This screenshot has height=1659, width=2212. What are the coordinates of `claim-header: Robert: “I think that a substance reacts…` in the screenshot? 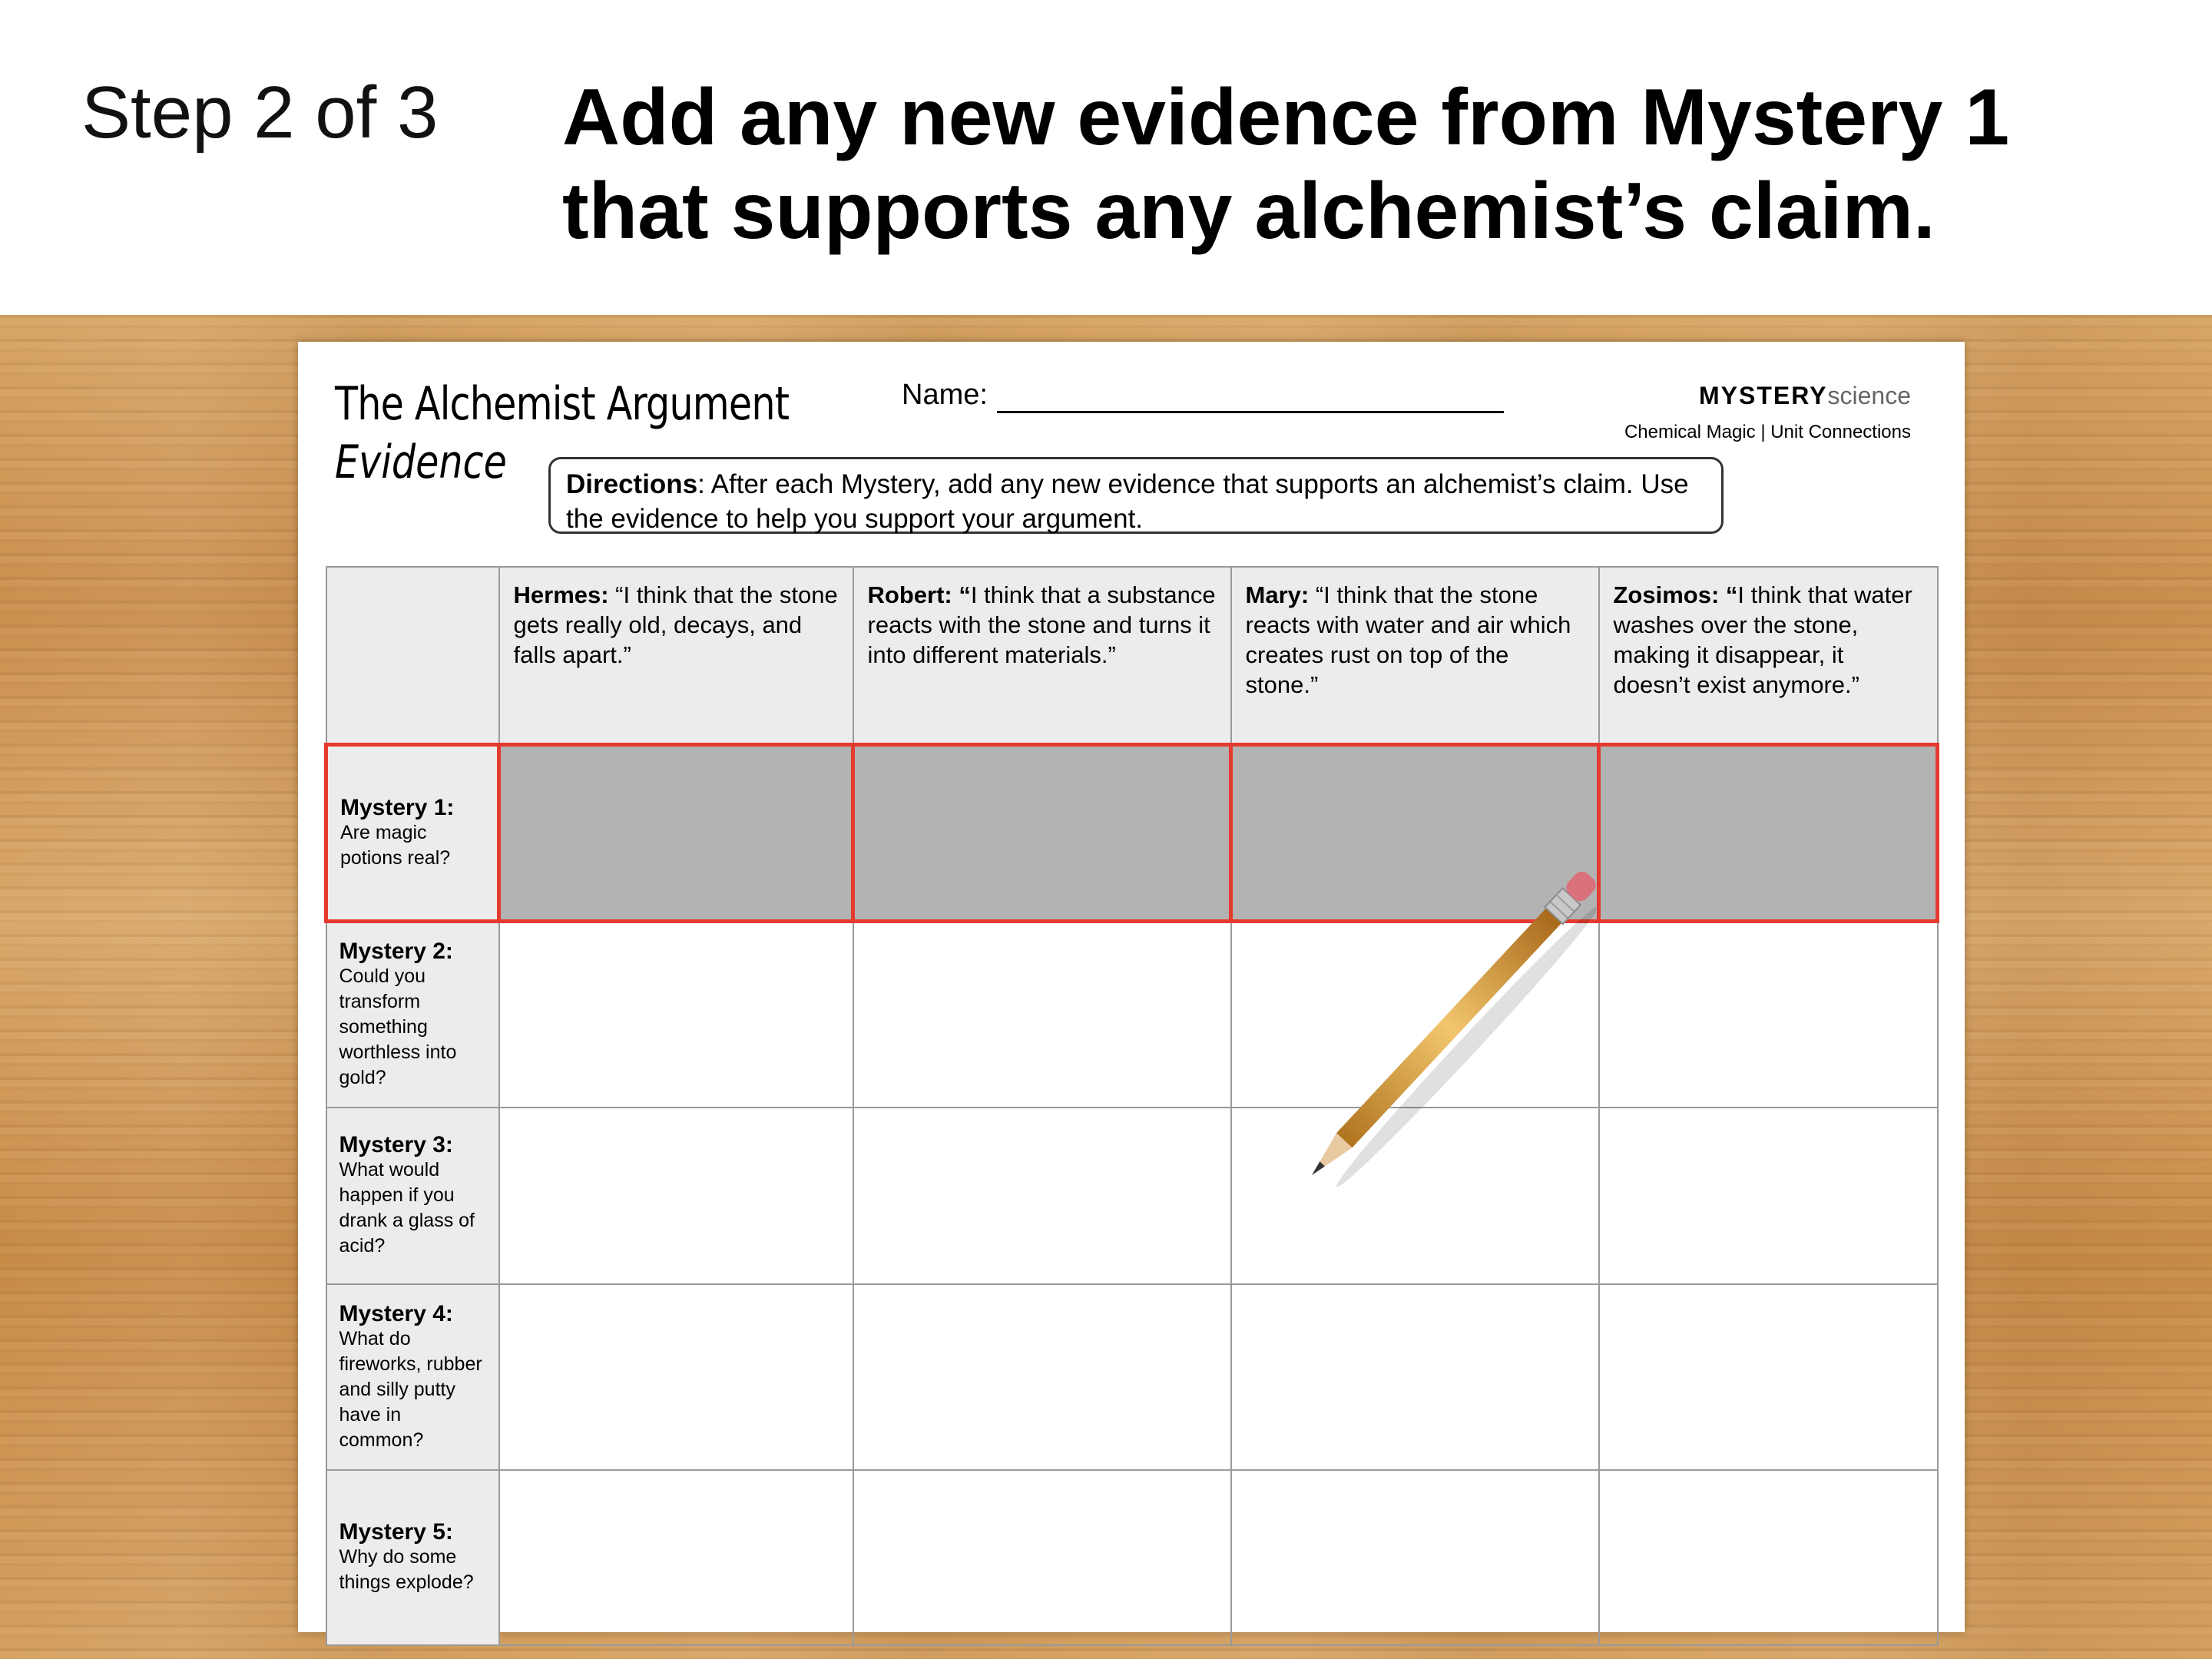 It's located at (1042, 656).